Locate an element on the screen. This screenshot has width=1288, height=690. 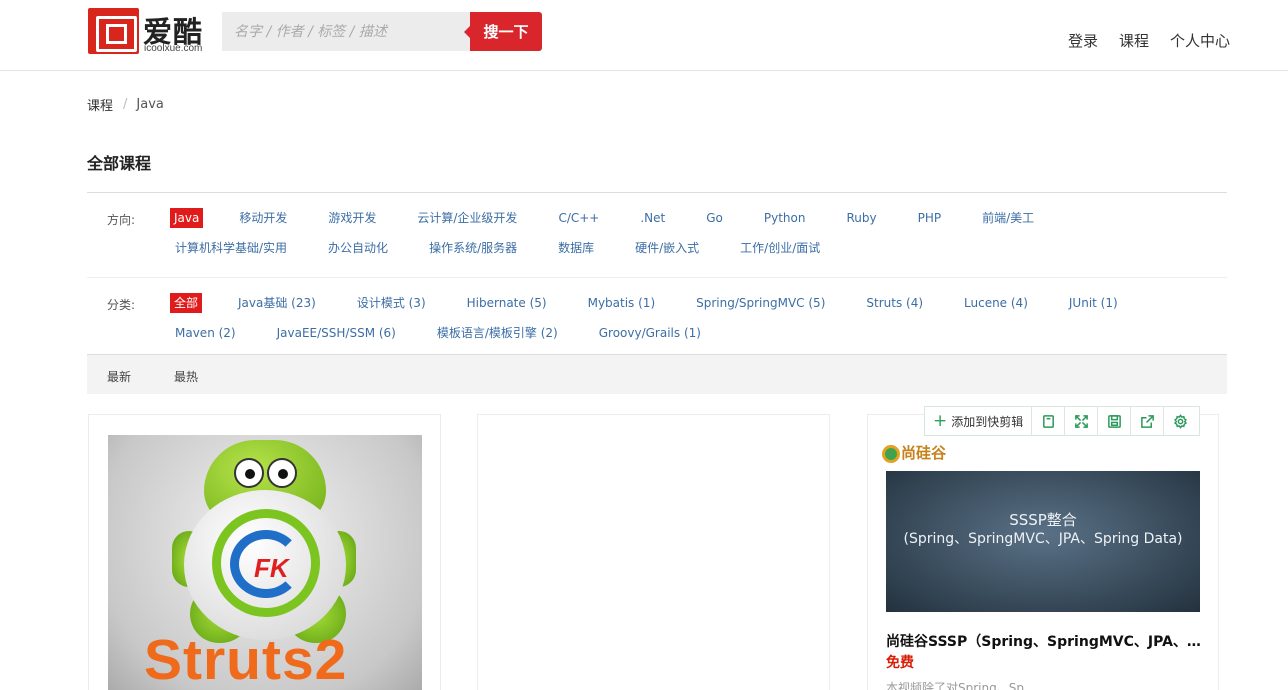
brand-logo: 尚硅谷 is located at coordinates (914, 452).